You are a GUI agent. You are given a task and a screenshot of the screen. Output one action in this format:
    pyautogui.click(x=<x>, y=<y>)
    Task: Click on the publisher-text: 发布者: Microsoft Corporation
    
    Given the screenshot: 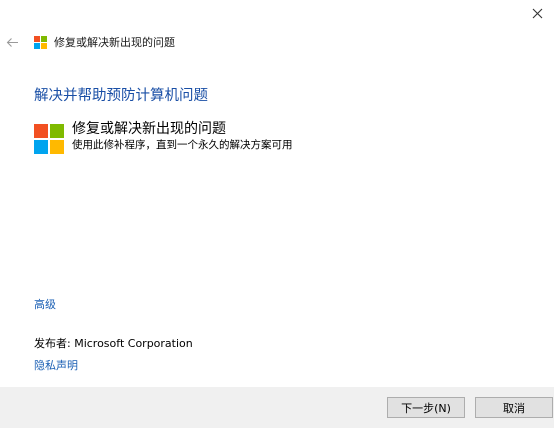 What is the action you would take?
    pyautogui.click(x=113, y=343)
    